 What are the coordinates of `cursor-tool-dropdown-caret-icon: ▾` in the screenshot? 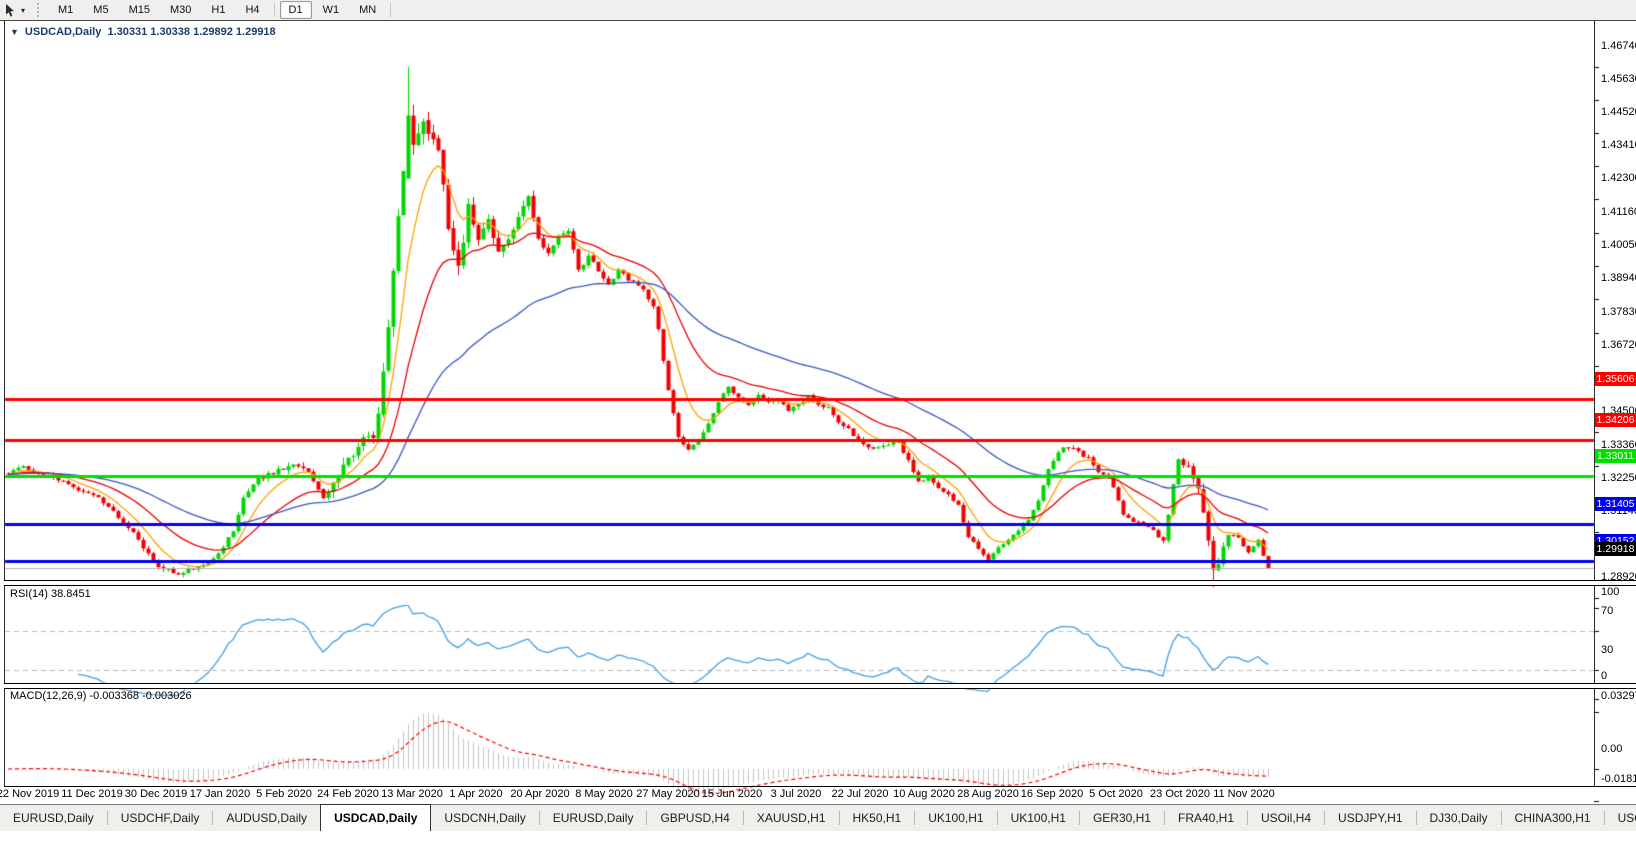 It's located at (23, 10).